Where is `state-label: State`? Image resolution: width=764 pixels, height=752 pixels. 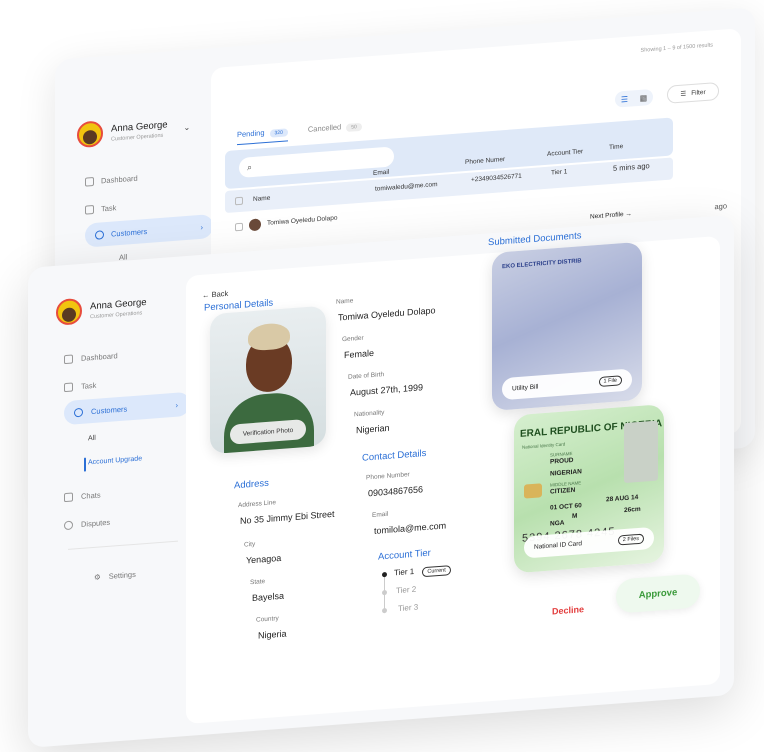
state-label: State is located at coordinates (258, 582).